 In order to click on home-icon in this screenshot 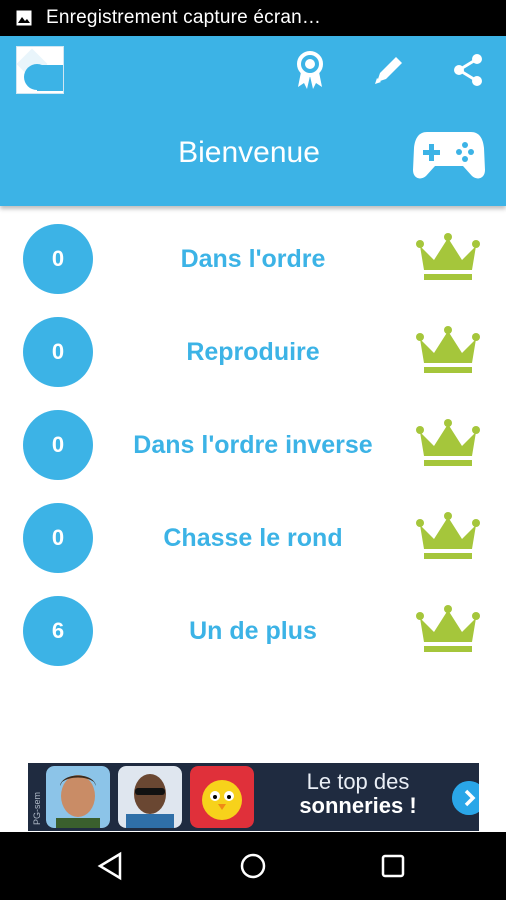, I will do `click(253, 866)`.